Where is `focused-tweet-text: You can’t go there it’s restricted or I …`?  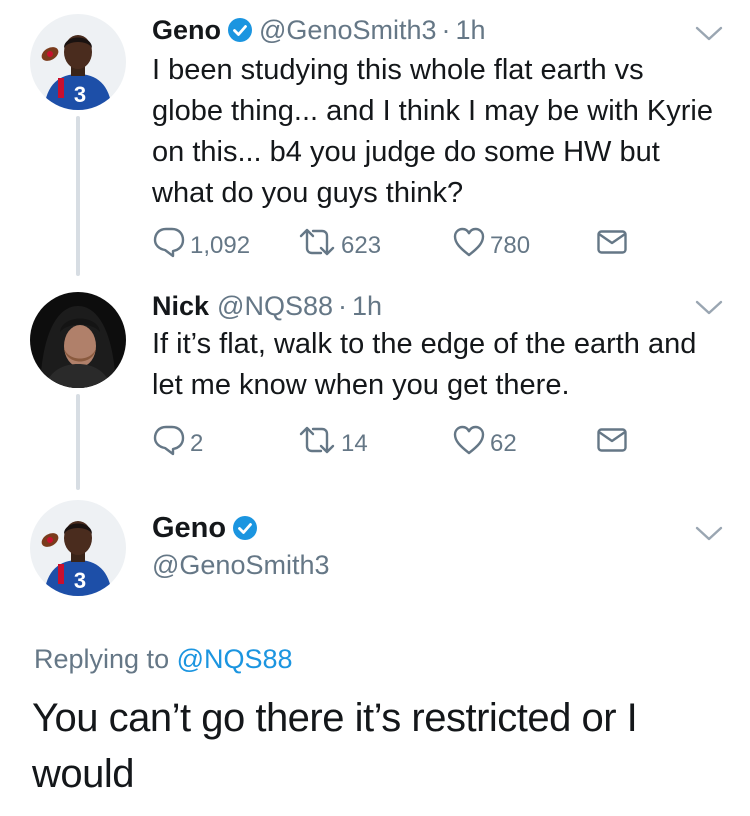 focused-tweet-text: You can’t go there it’s restricted or I … is located at coordinates (335, 746).